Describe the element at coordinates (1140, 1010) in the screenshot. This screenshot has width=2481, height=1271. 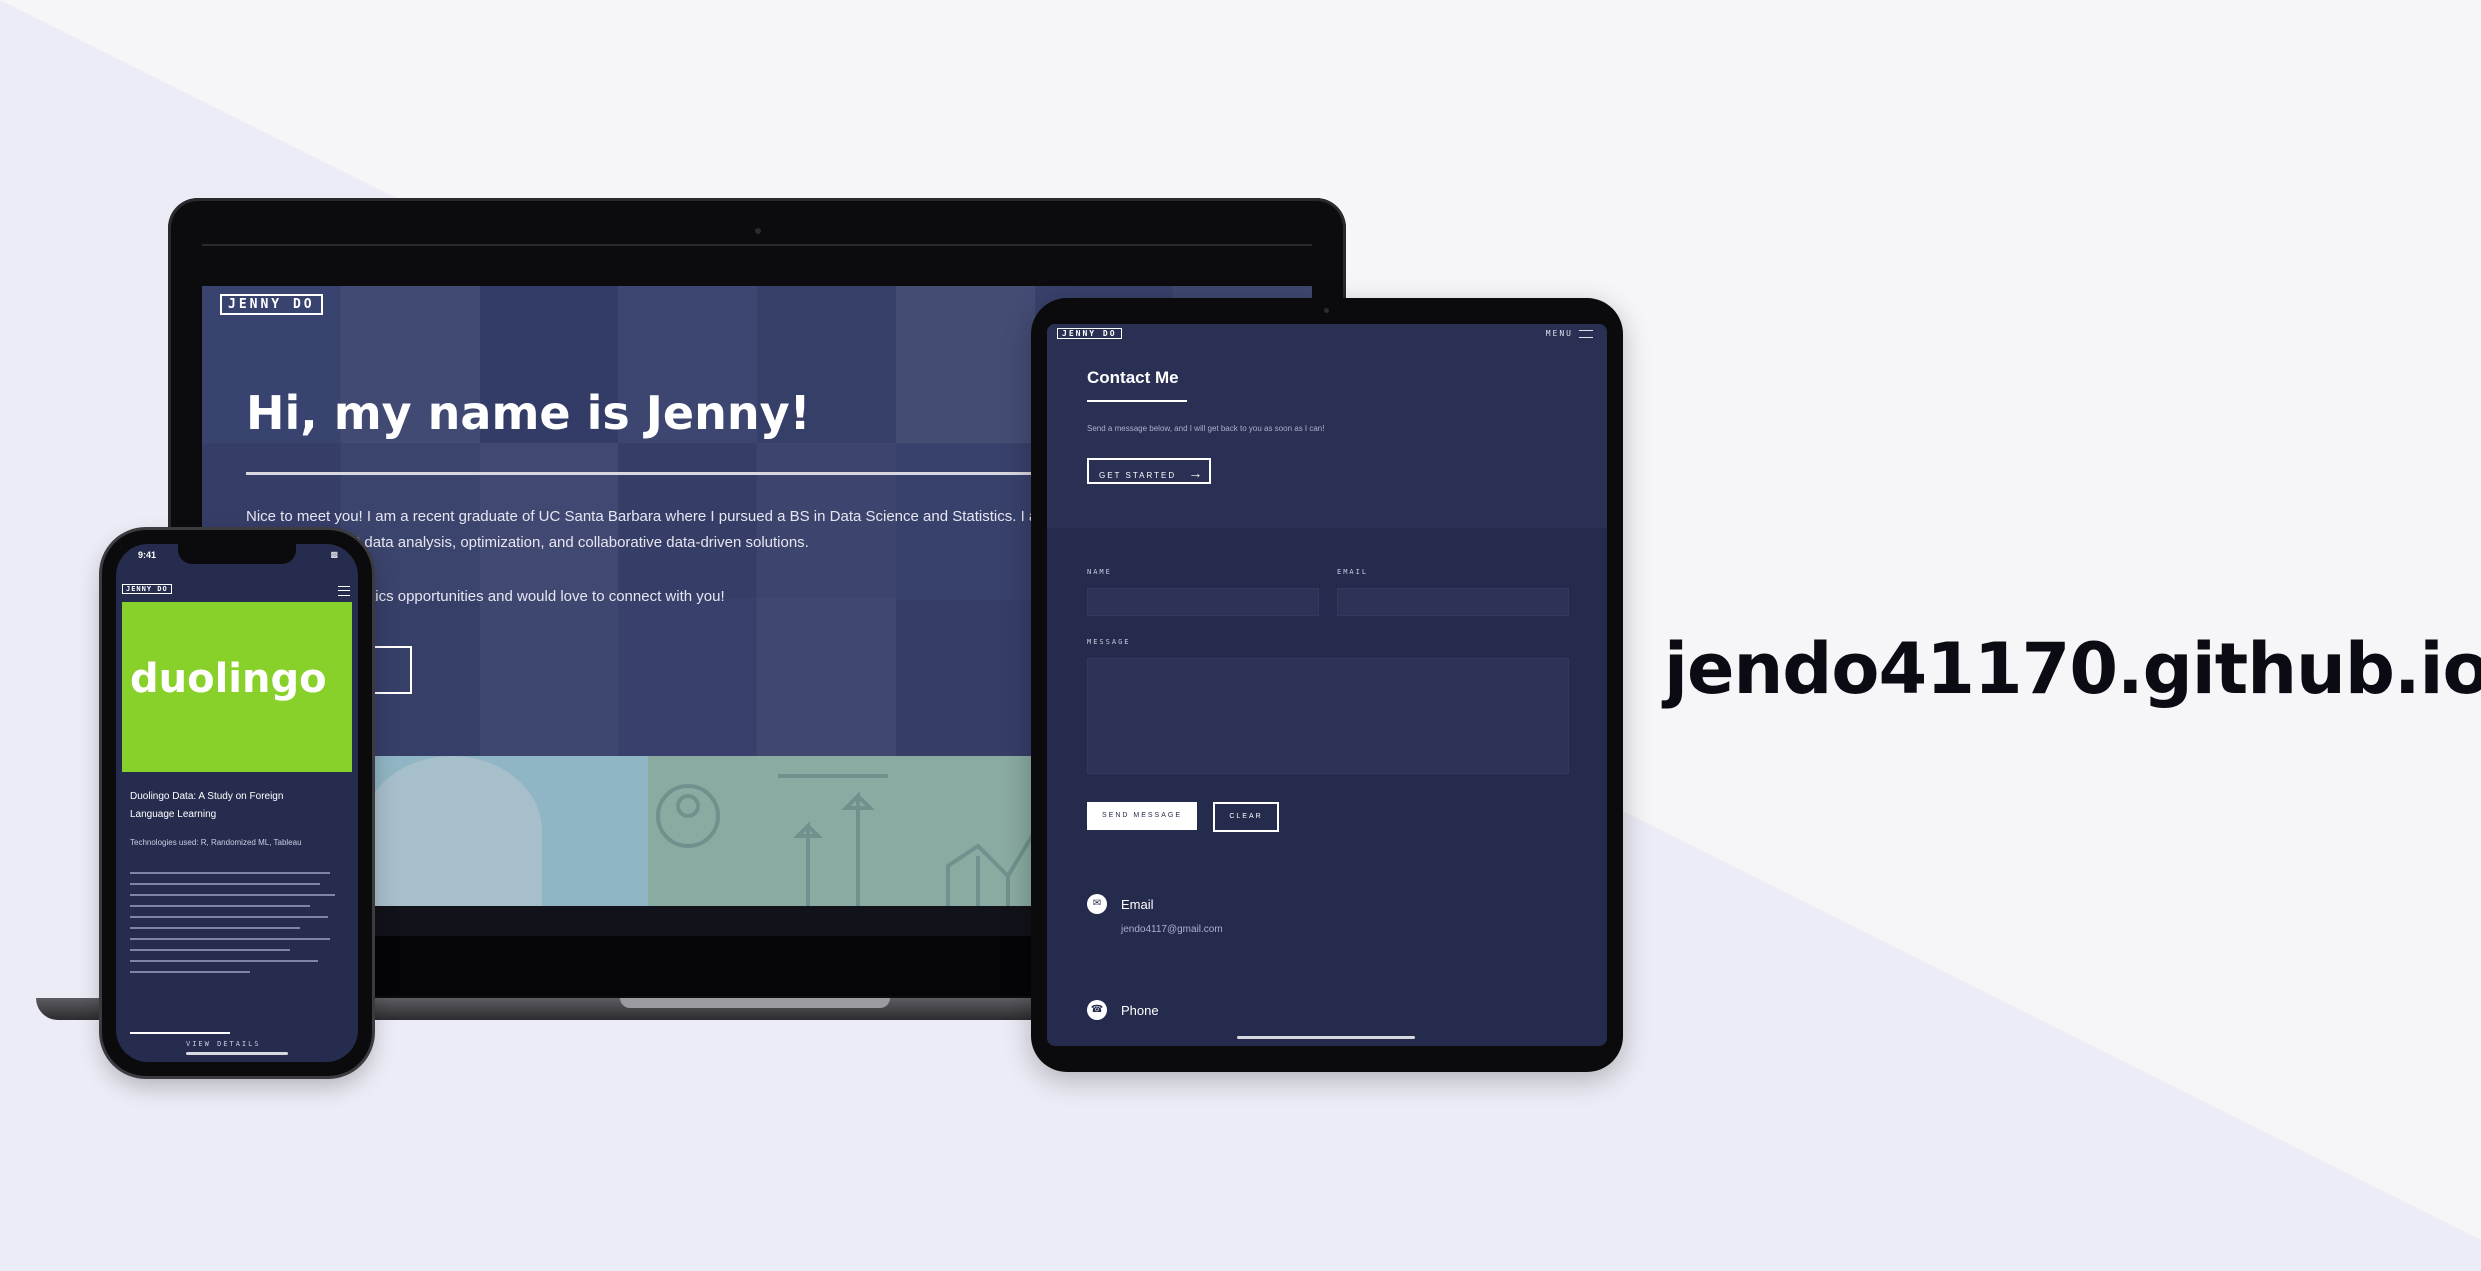
I see `phone-info-label: Phone` at that location.